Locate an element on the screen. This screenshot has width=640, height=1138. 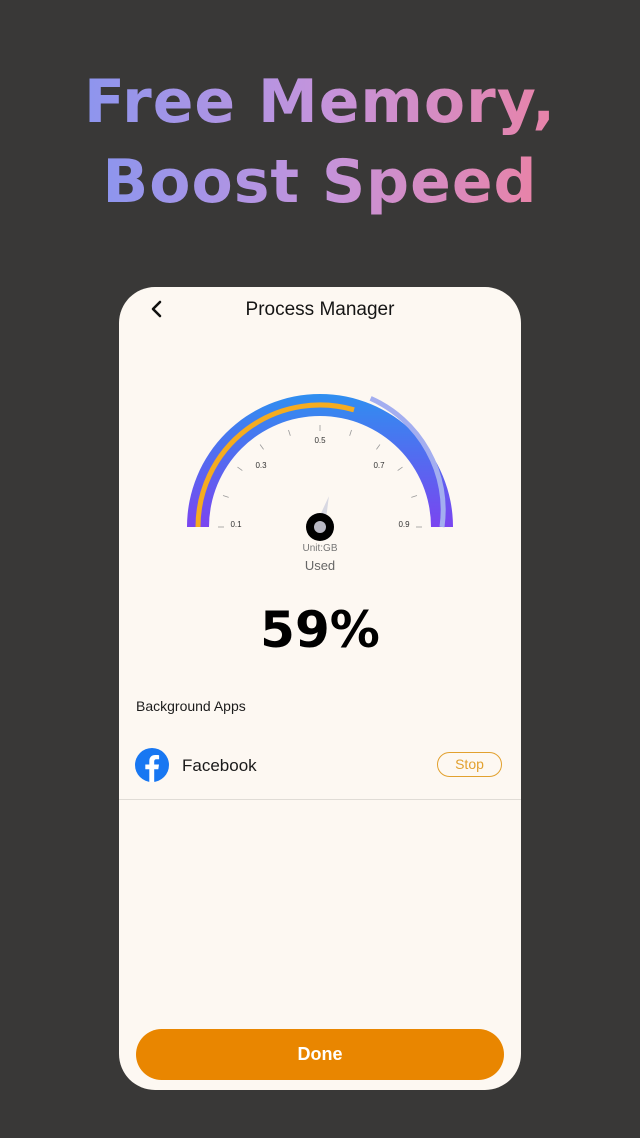
memory-usage-percent: 59% is located at coordinates (320, 630).